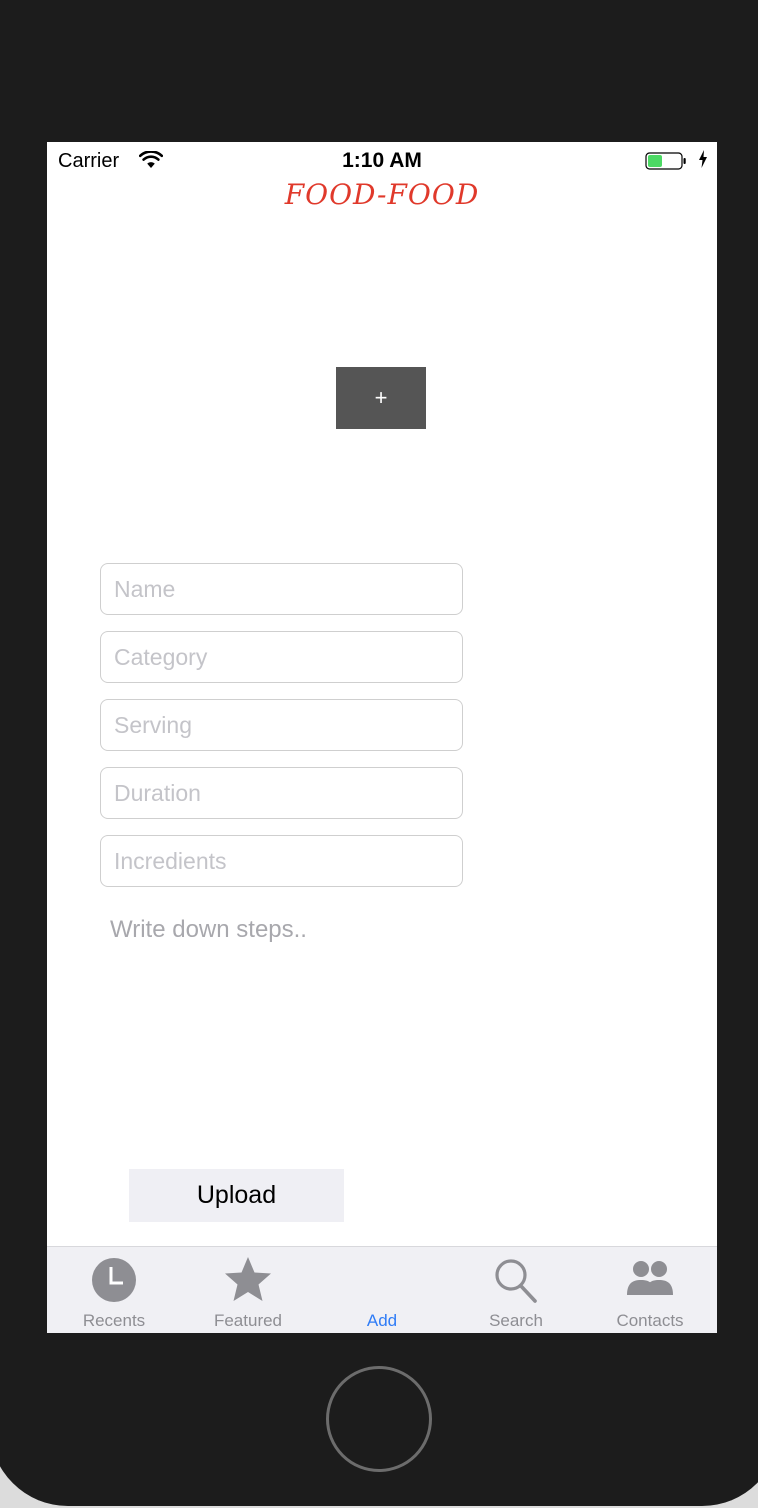 The height and width of the screenshot is (1508, 758). I want to click on name-field, so click(281, 589).